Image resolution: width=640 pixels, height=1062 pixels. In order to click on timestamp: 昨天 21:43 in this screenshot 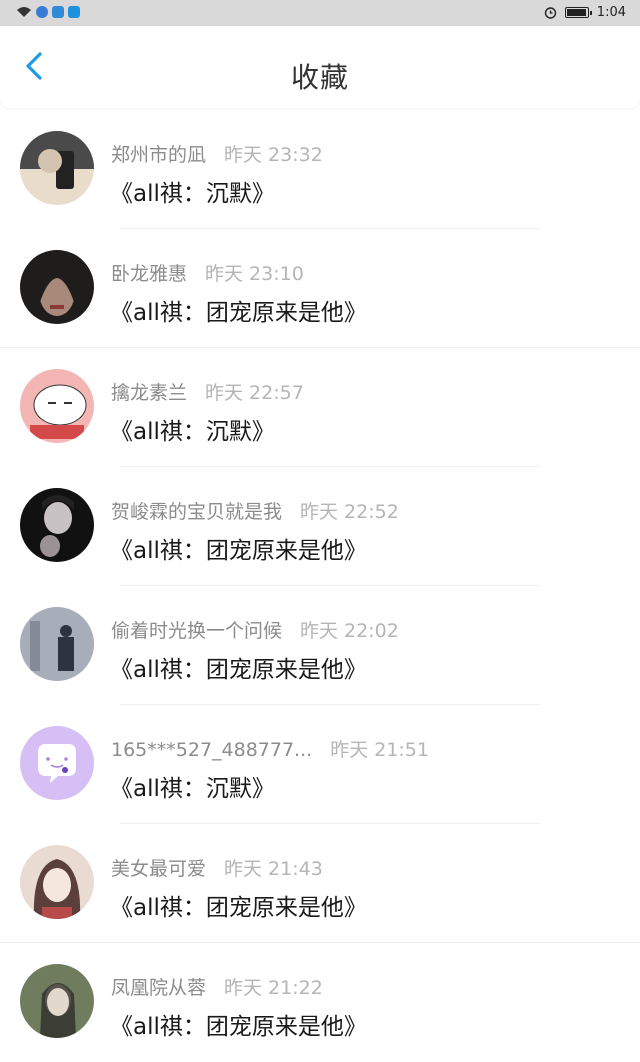, I will do `click(273, 869)`.